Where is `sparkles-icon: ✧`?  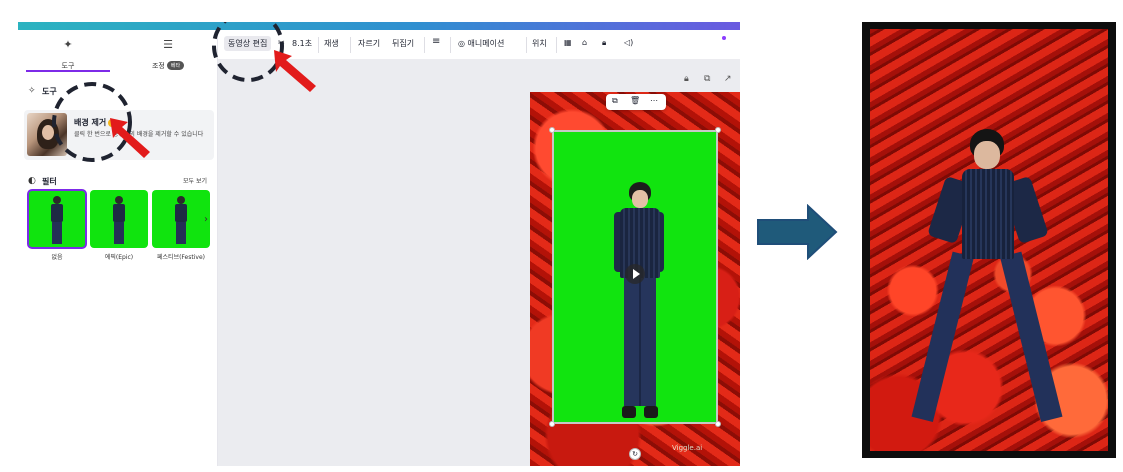
sparkles-icon: ✧ is located at coordinates (32, 91).